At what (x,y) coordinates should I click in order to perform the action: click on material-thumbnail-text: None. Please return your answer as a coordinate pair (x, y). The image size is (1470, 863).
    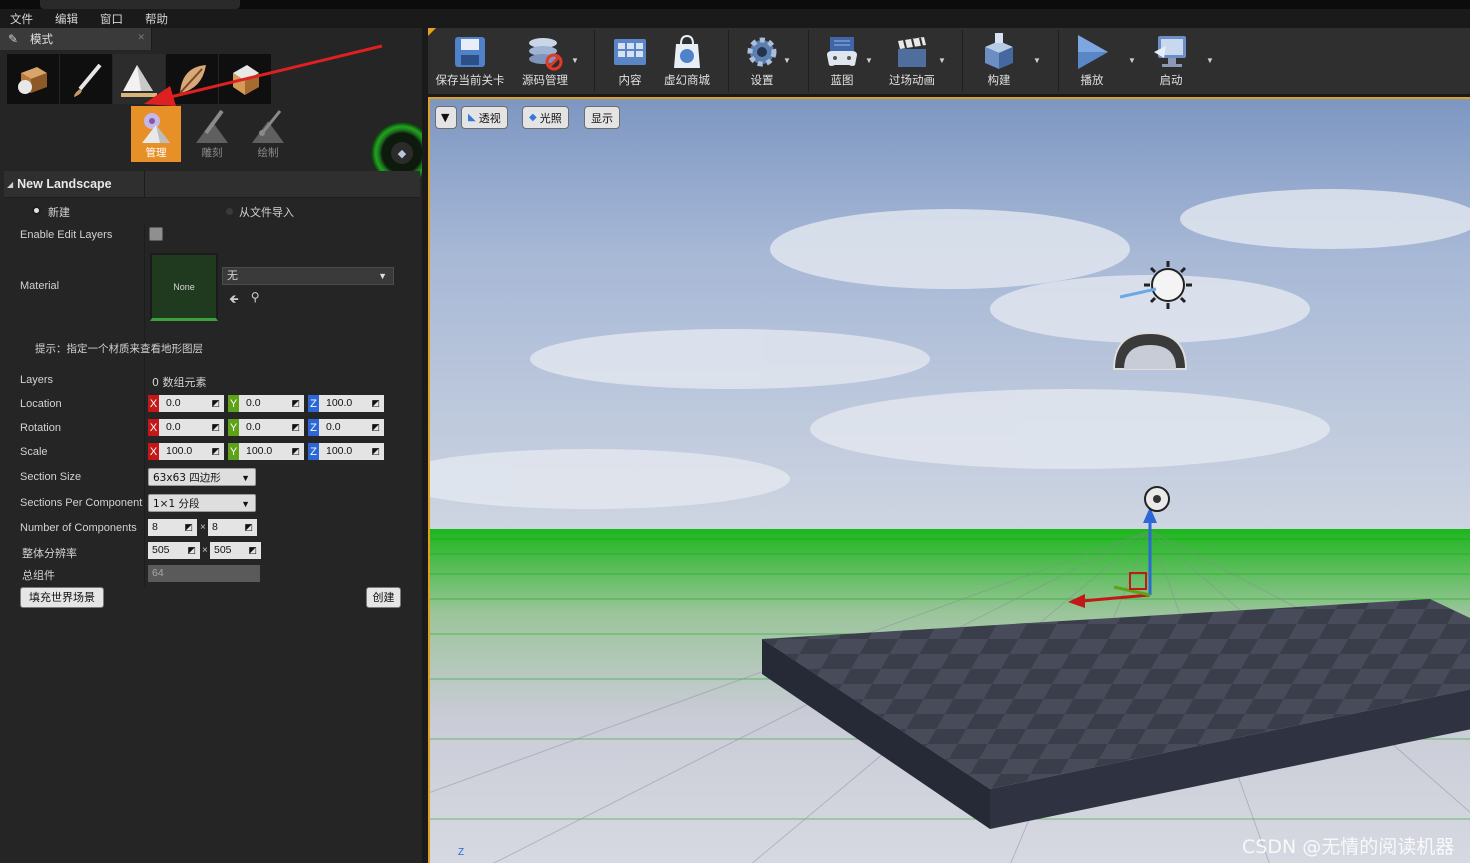
    Looking at the image, I should click on (184, 286).